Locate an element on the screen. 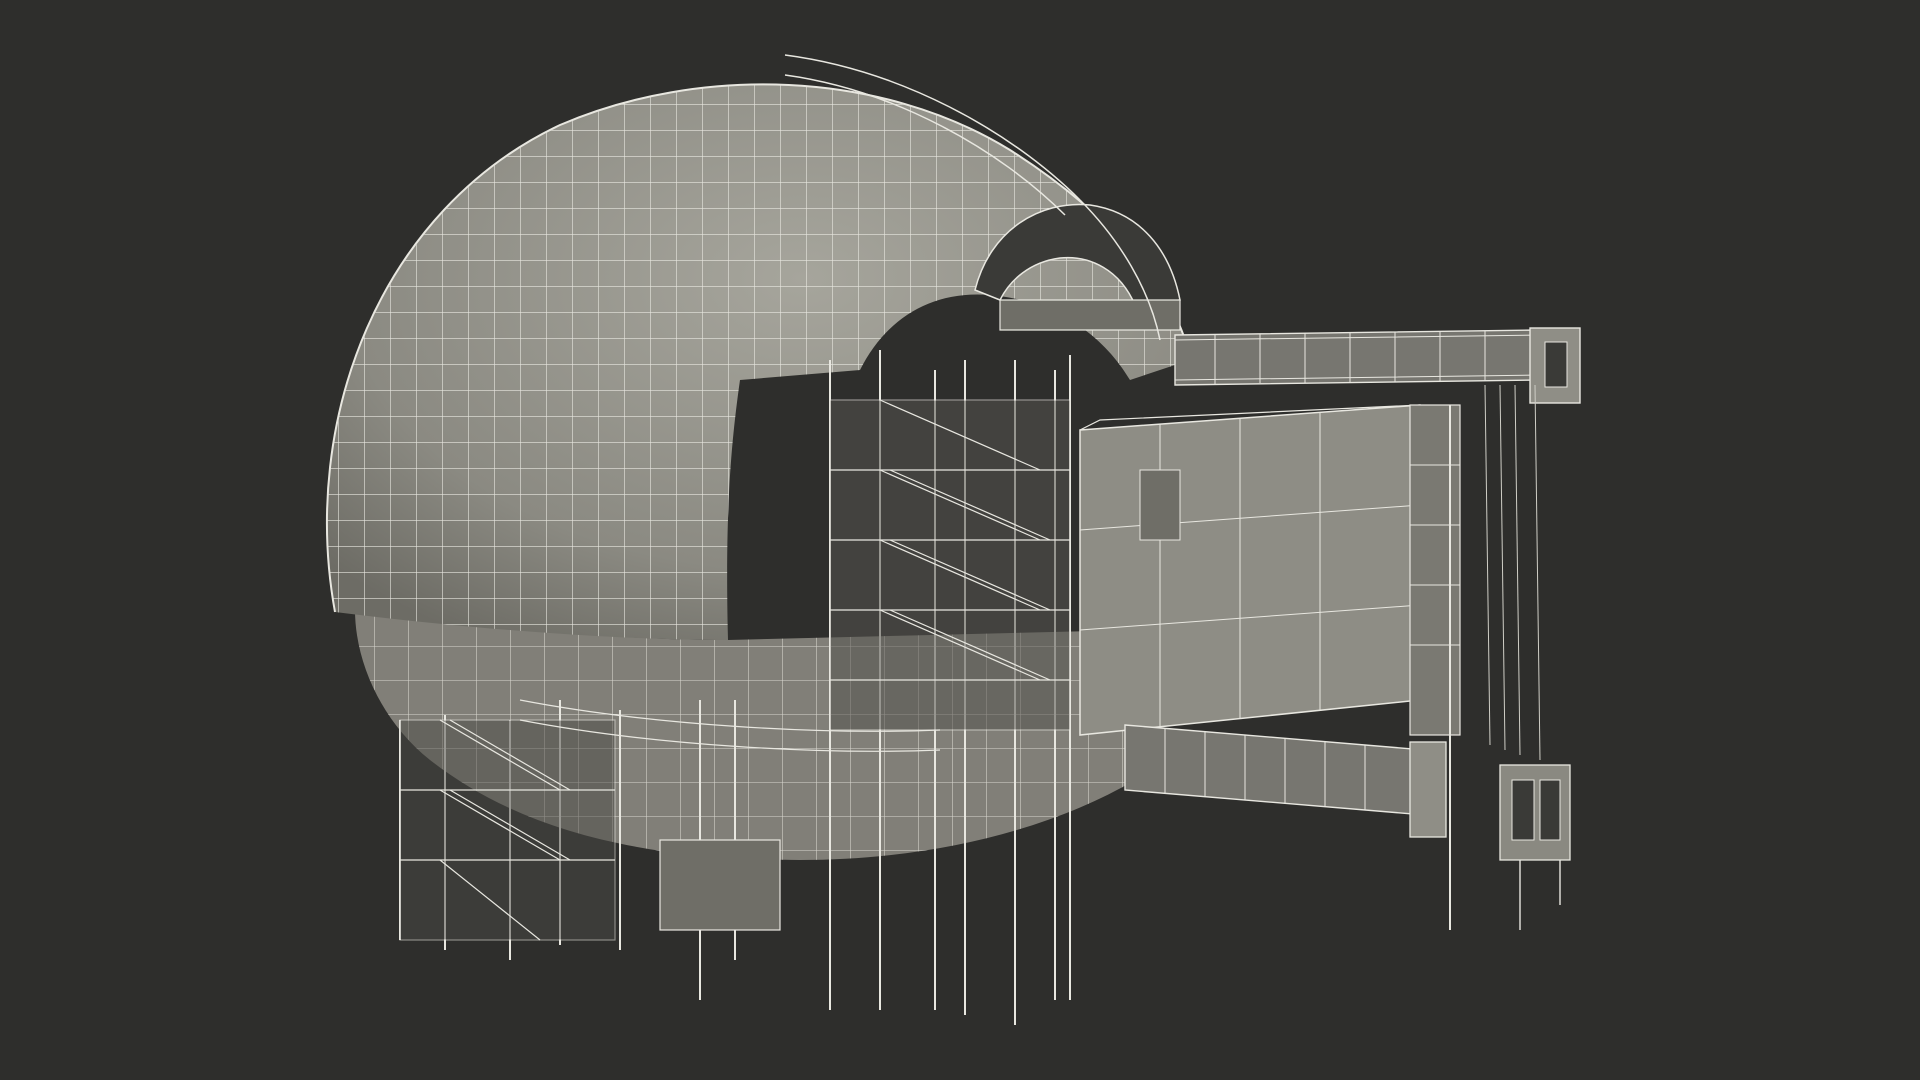  right-pavilion is located at coordinates (1535, 847).